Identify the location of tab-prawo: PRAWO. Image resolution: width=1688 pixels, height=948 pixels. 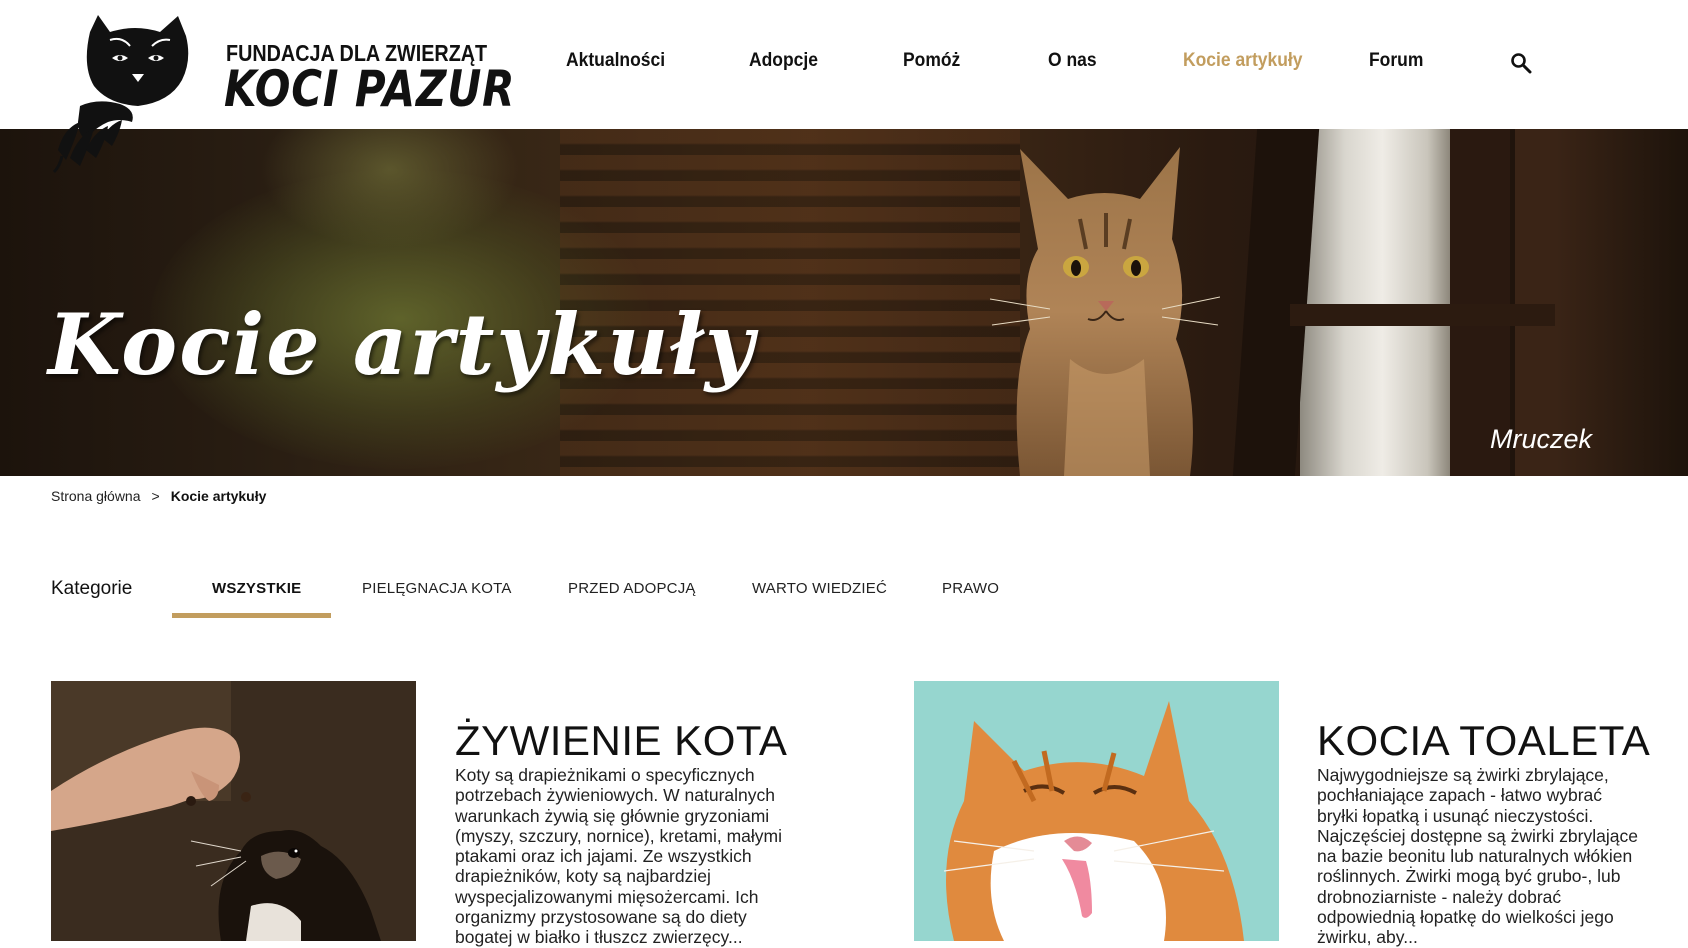
(970, 588).